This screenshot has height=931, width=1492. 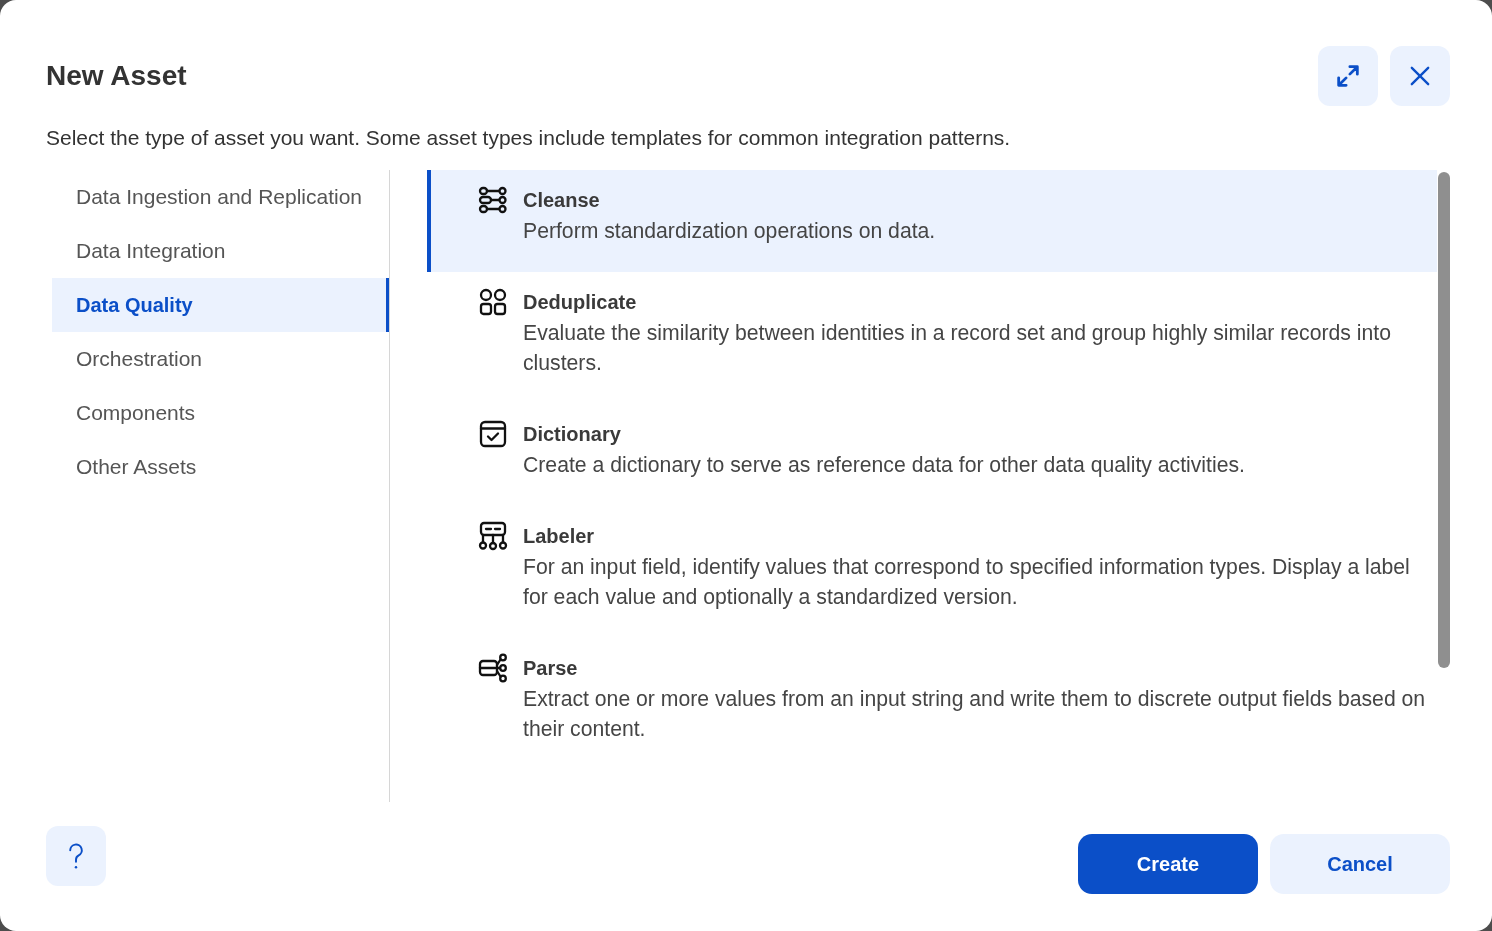 I want to click on sidebar-item: Components, so click(x=220, y=413).